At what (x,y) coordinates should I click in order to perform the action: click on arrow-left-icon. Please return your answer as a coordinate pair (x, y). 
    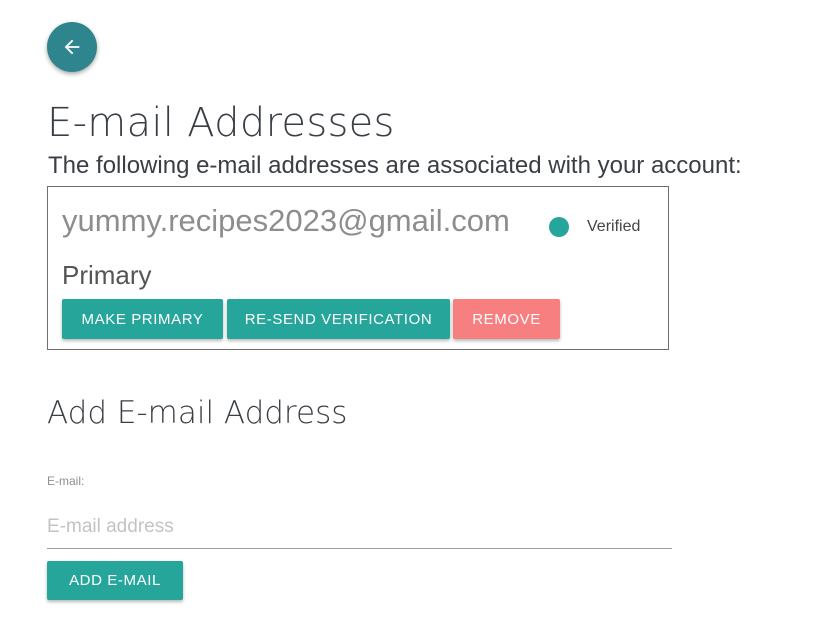
    Looking at the image, I should click on (72, 47).